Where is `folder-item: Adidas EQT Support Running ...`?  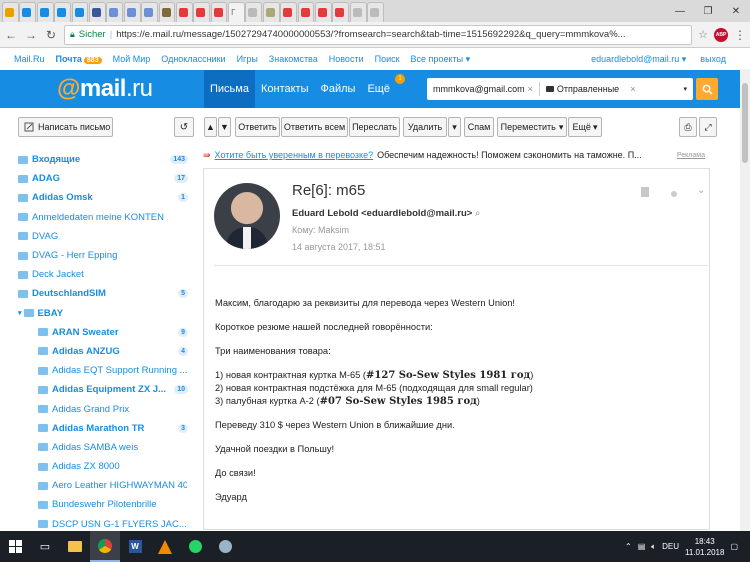
folder-item: Adidas EQT Support Running ... is located at coordinates (105, 370).